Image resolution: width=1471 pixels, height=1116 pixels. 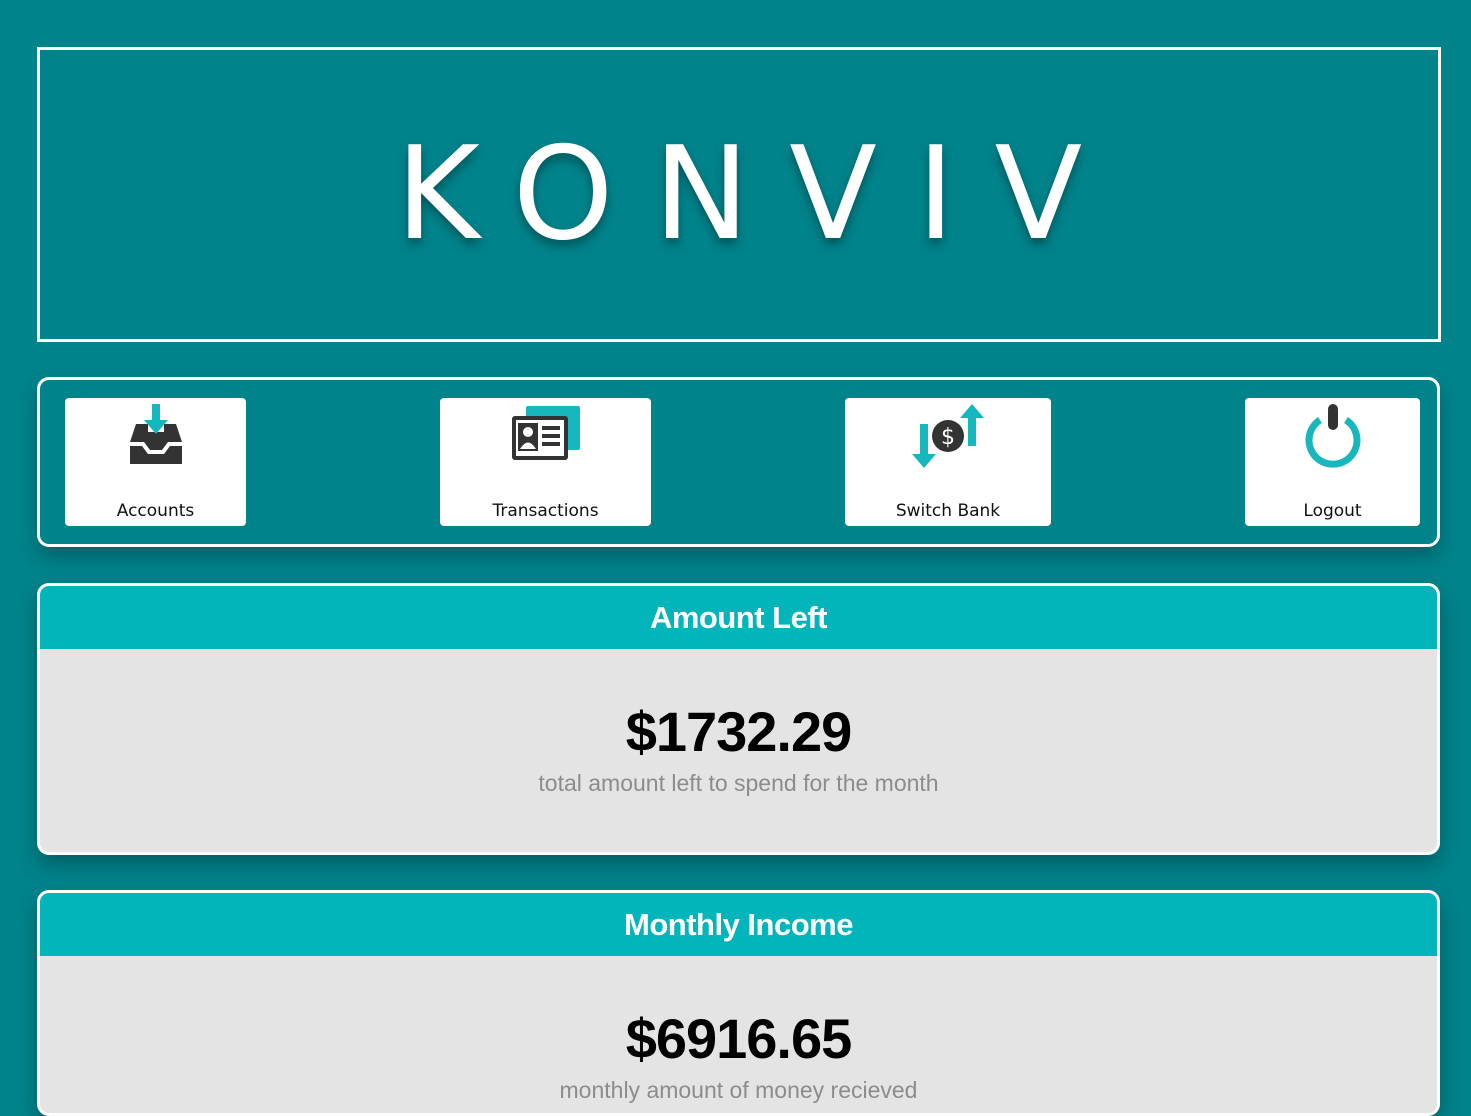 I want to click on id-card-icon, so click(x=546, y=435).